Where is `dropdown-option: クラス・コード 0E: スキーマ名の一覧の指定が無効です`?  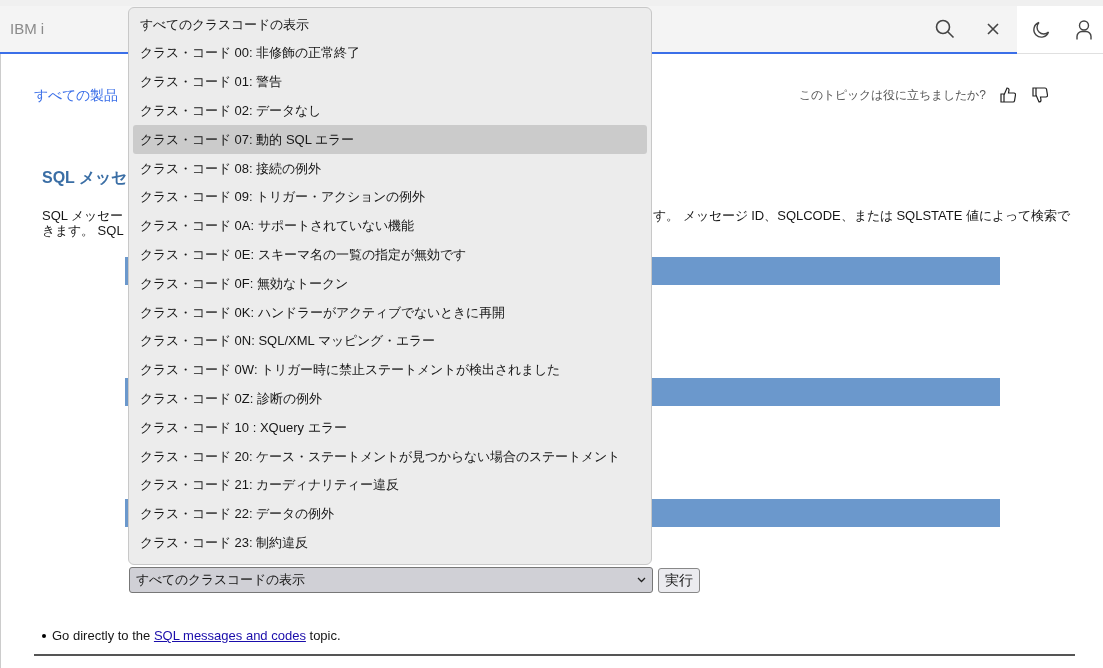
dropdown-option: クラス・コード 0E: スキーマ名の一覧の指定が無効です is located at coordinates (390, 255).